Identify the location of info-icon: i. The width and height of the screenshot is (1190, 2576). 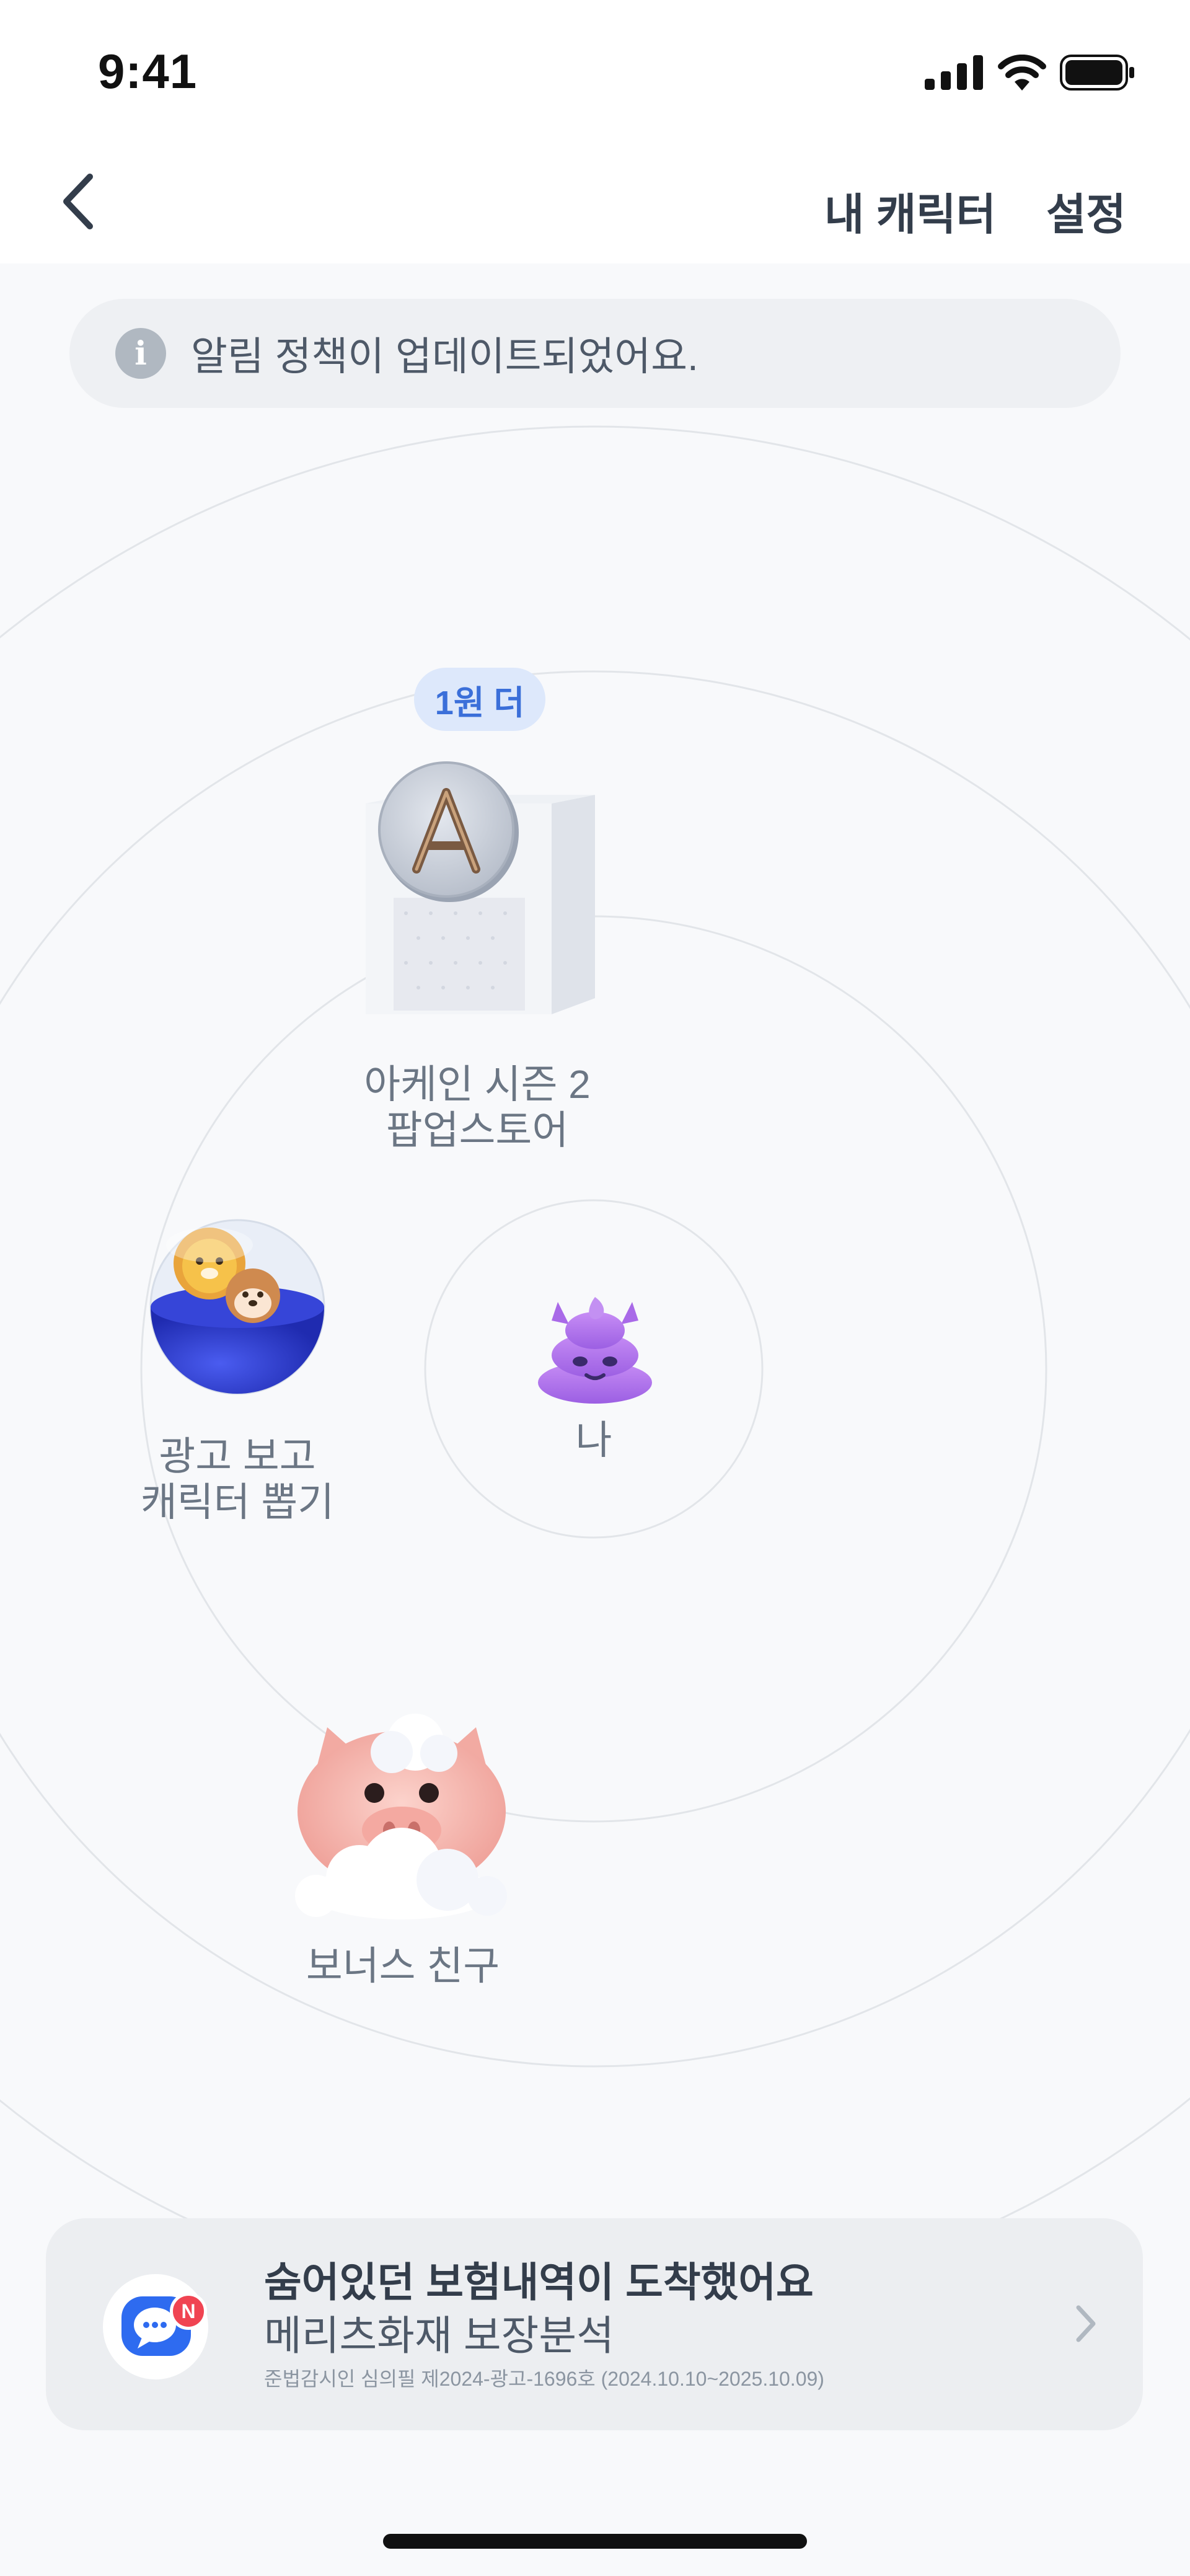
(140, 353).